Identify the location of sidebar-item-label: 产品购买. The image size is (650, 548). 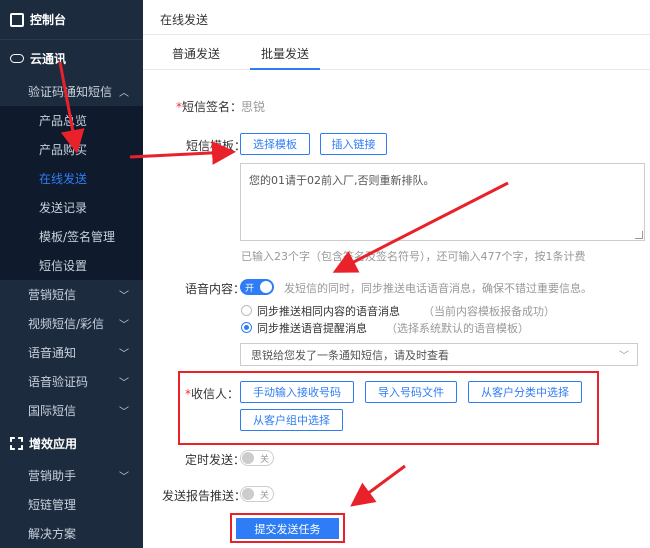
(63, 150).